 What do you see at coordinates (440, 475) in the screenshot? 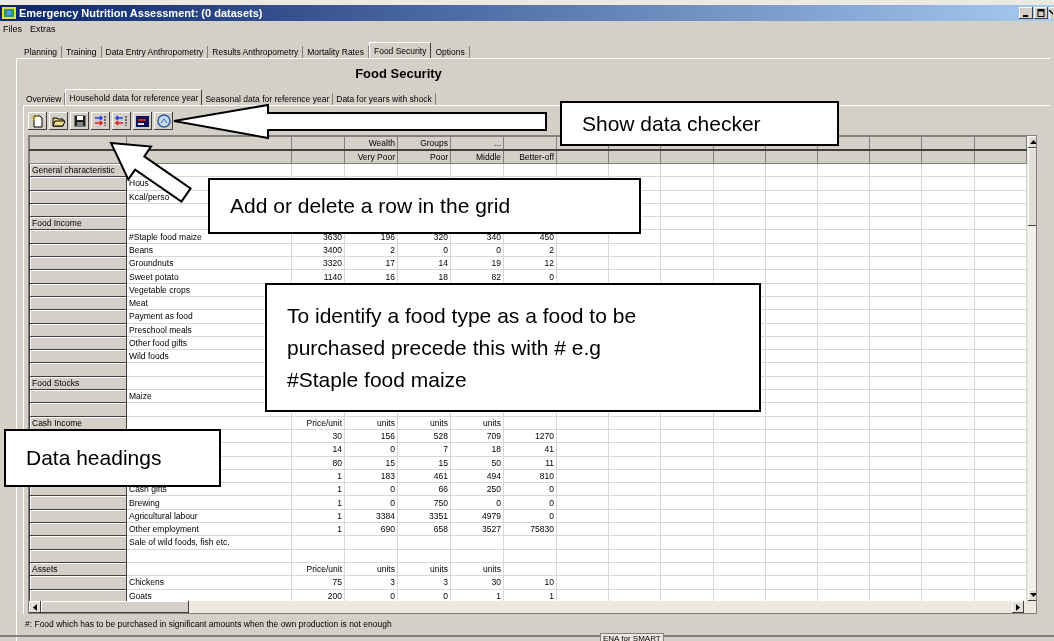
I see `table-cell: 461` at bounding box center [440, 475].